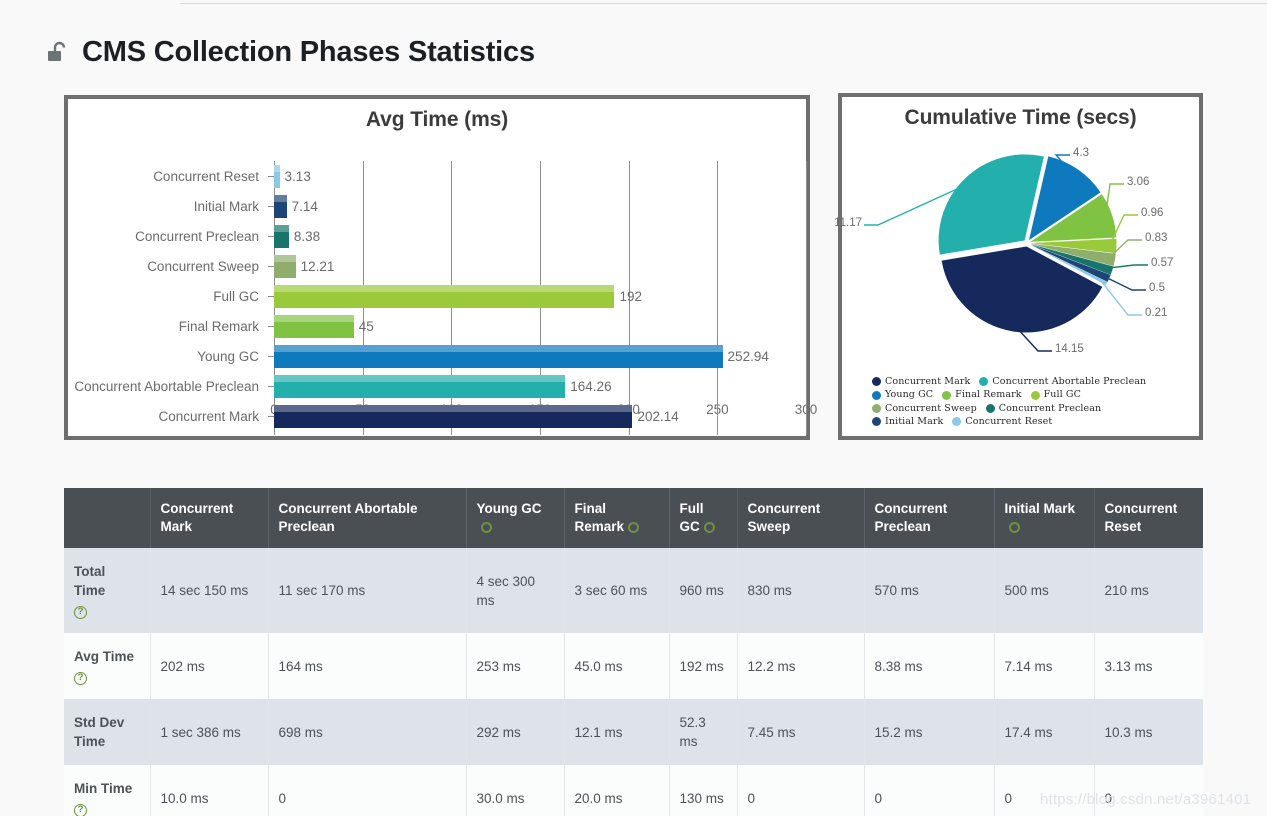 Image resolution: width=1267 pixels, height=816 pixels. What do you see at coordinates (104, 656) in the screenshot?
I see `row-label-text: Avg Time` at bounding box center [104, 656].